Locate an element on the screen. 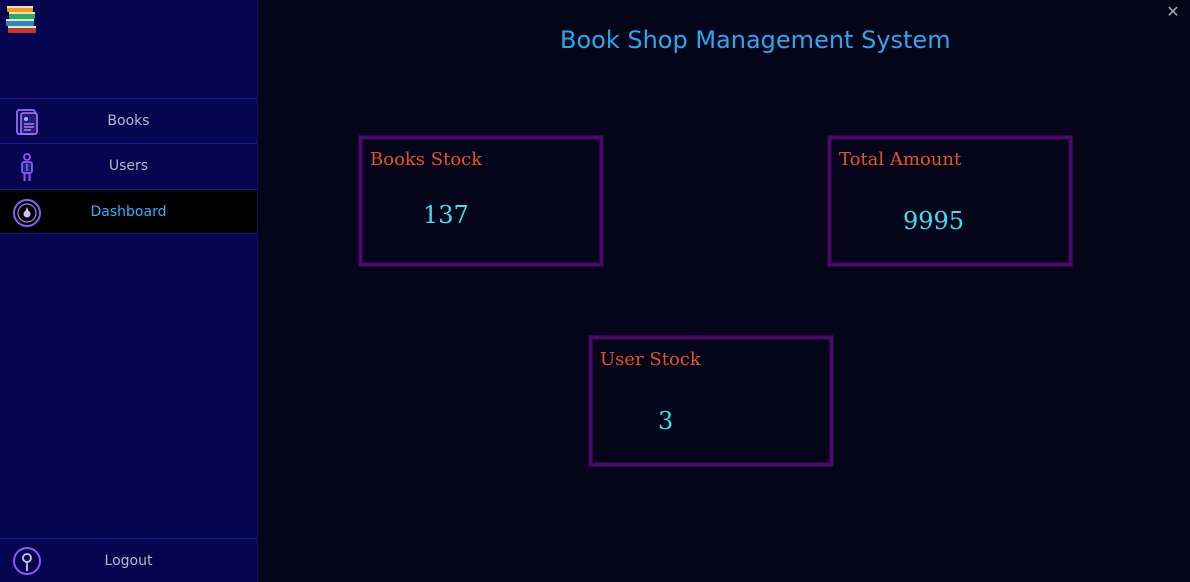 This screenshot has height=582, width=1190. logout-button: Logout is located at coordinates (128, 560).